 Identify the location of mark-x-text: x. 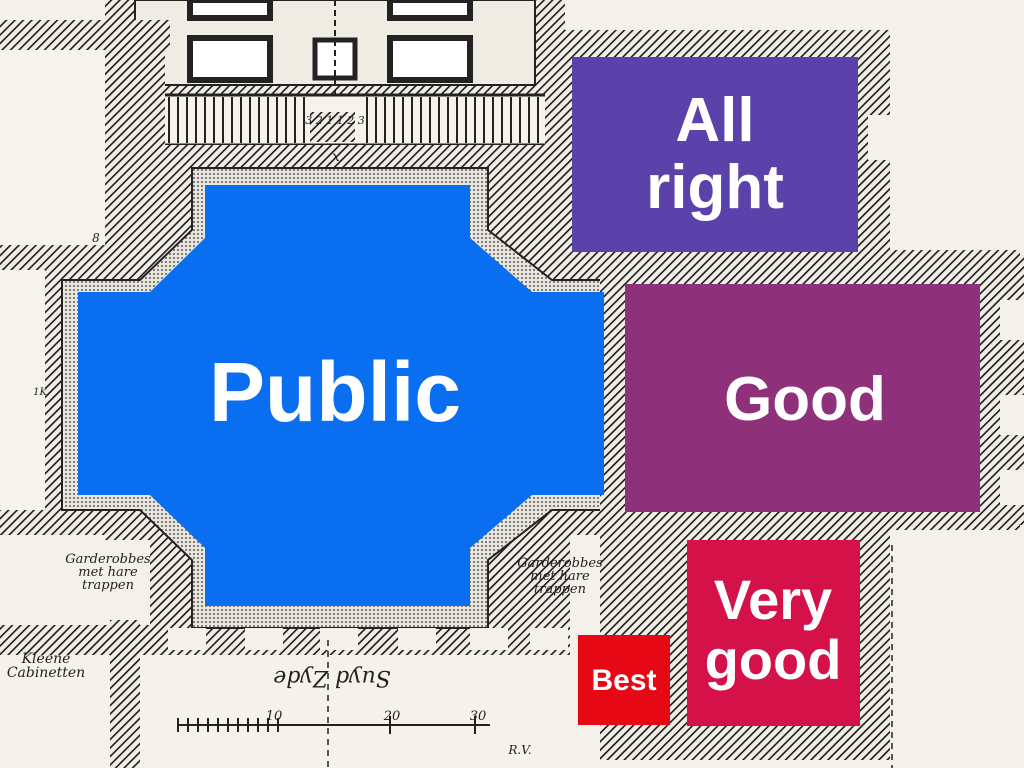
(336, 157).